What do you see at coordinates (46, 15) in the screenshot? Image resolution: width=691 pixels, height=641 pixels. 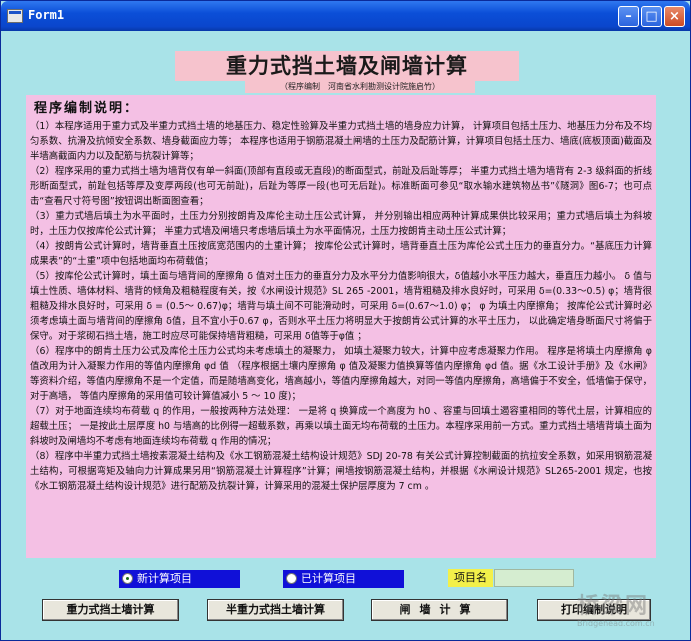 I see `window-title: Form1` at bounding box center [46, 15].